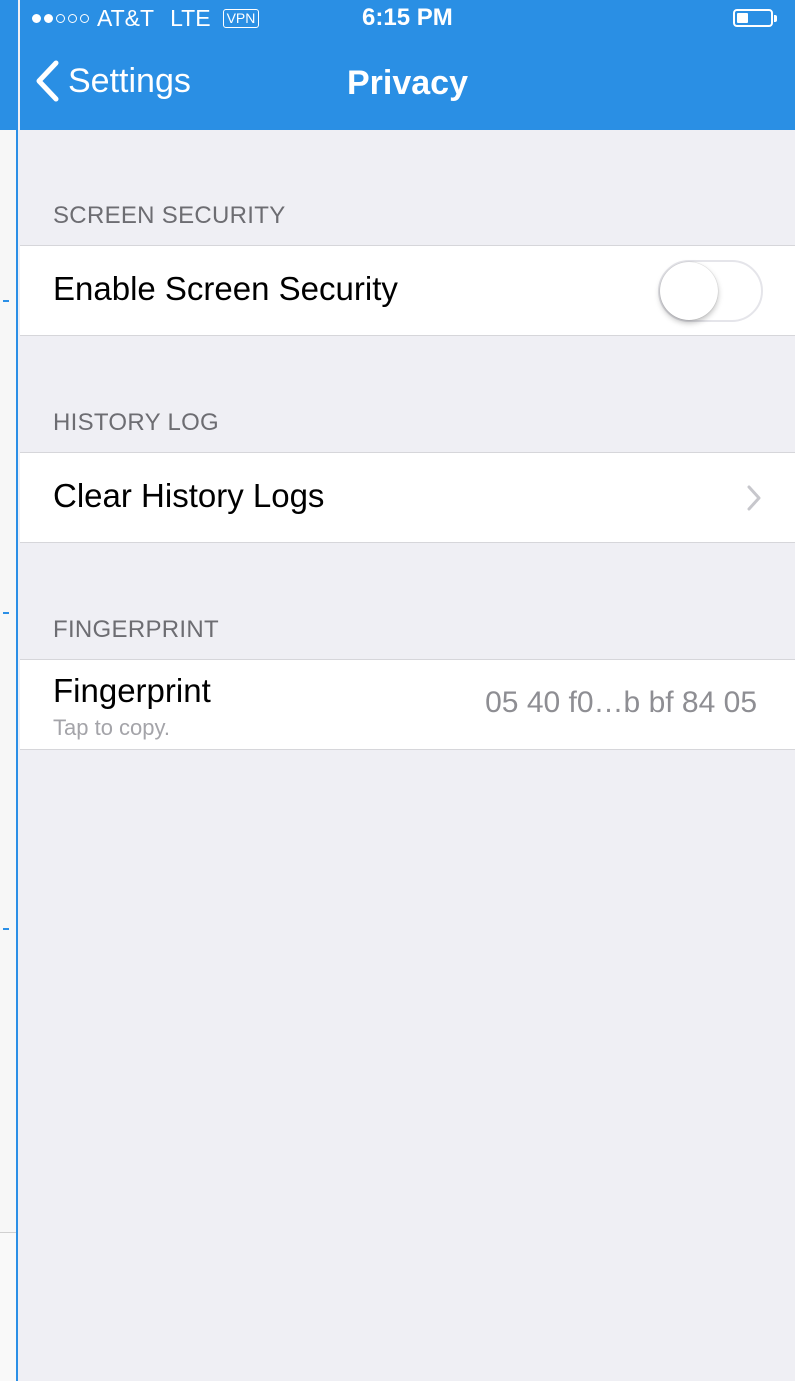  I want to click on fingerprint-sublabel: Tap to copy., so click(111, 727).